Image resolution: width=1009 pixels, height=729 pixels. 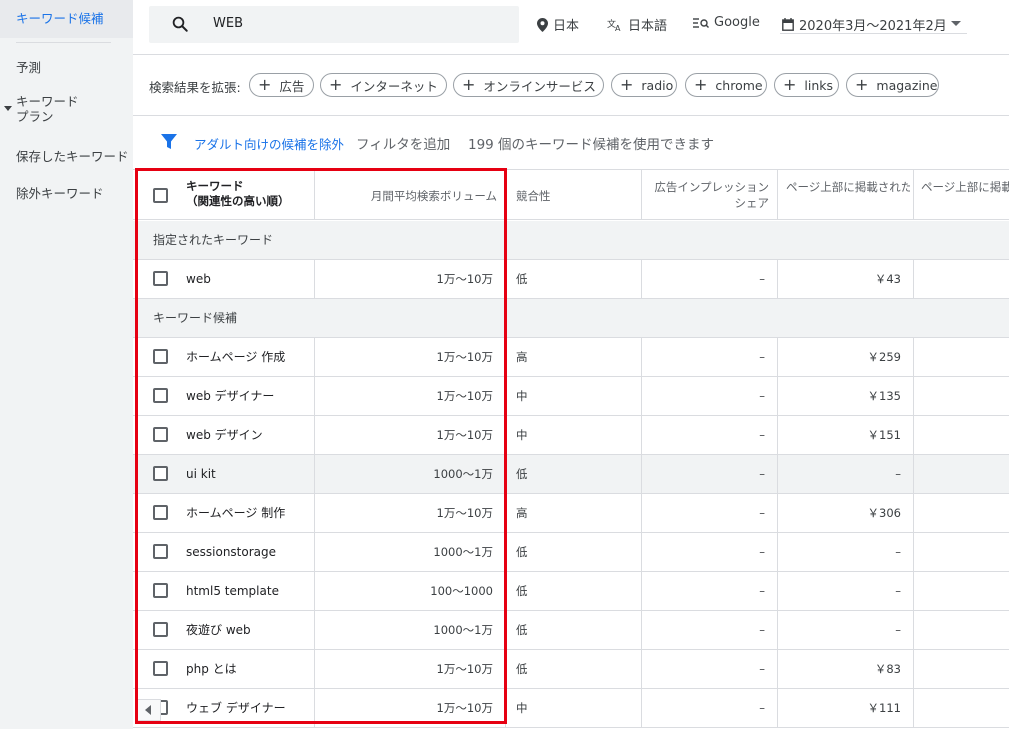 I want to click on sidebar-item-saved-keywords: 保存したキーワード, so click(x=66, y=155).